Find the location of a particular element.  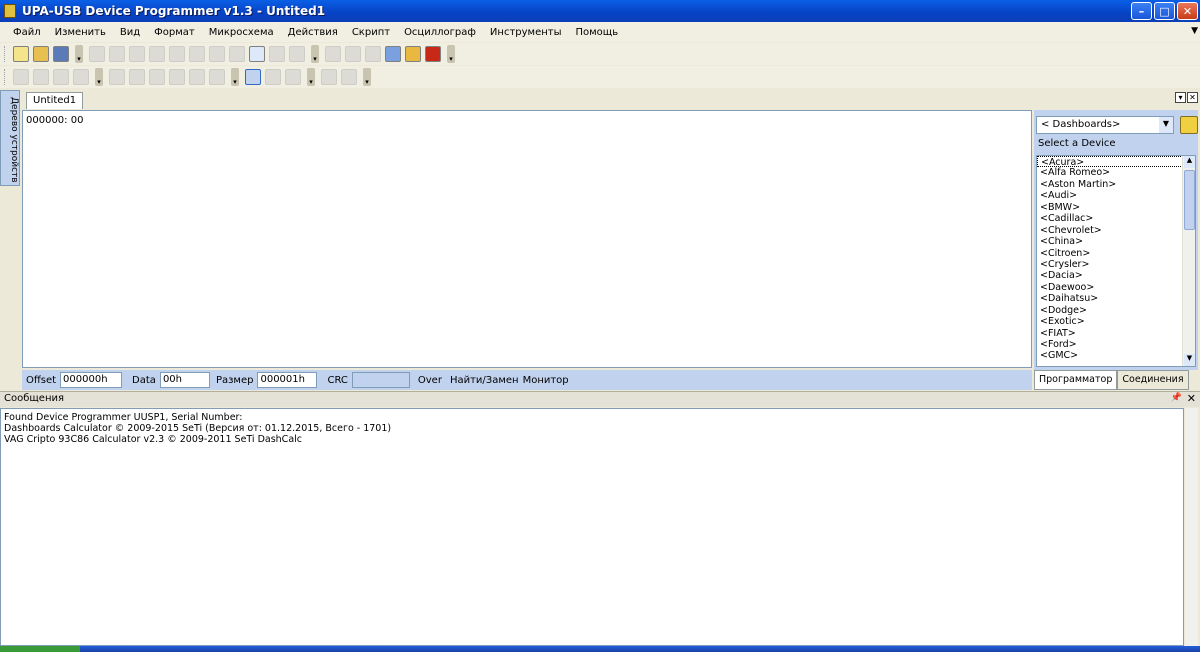

list-item: <Cadillac> is located at coordinates (1116, 218).